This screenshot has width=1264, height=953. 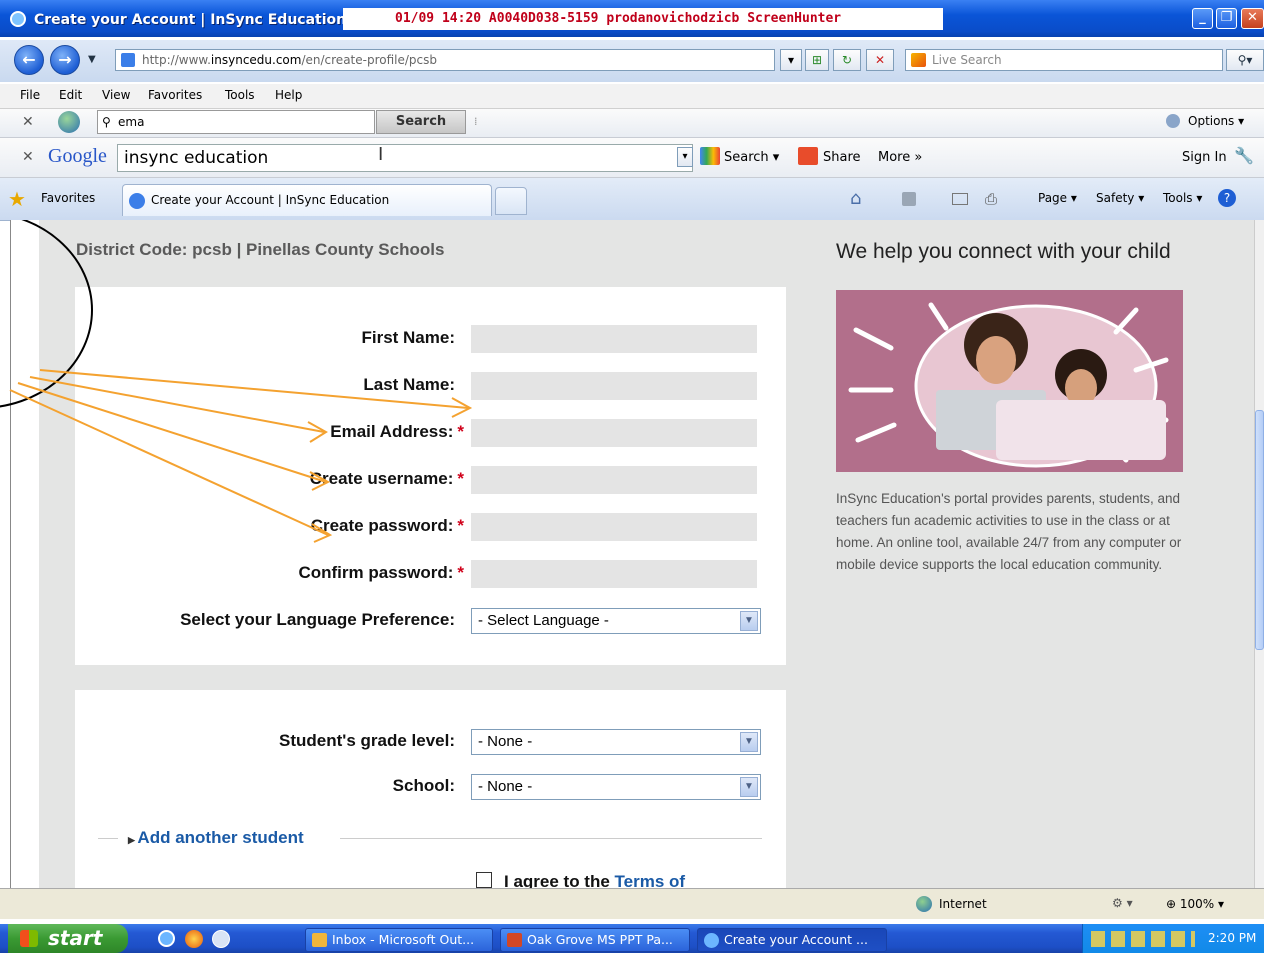 What do you see at coordinates (614, 386) in the screenshot?
I see `last-name-field` at bounding box center [614, 386].